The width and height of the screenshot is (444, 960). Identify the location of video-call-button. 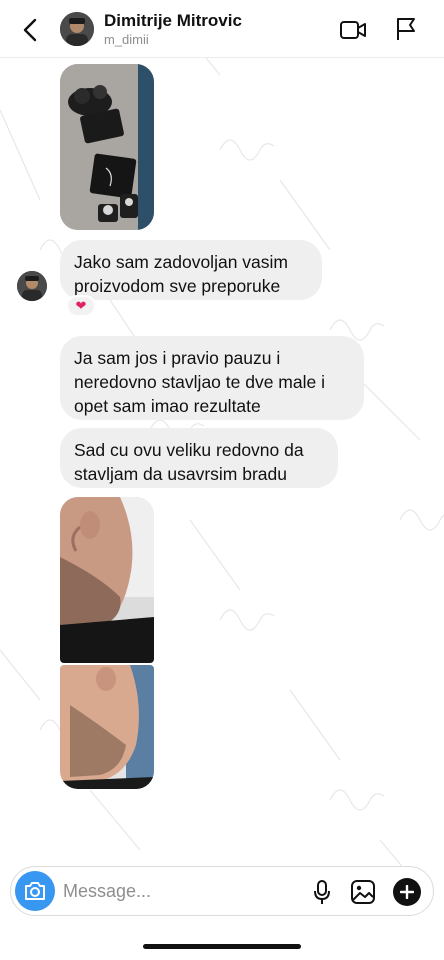
(353, 30).